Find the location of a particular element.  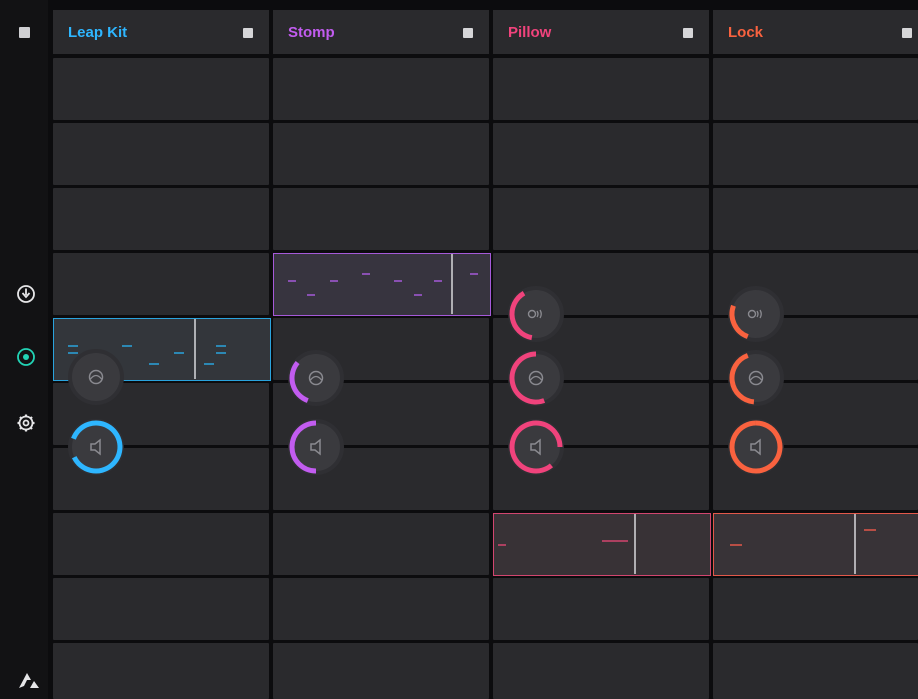

lane-header-lock: Lock is located at coordinates (815, 32).